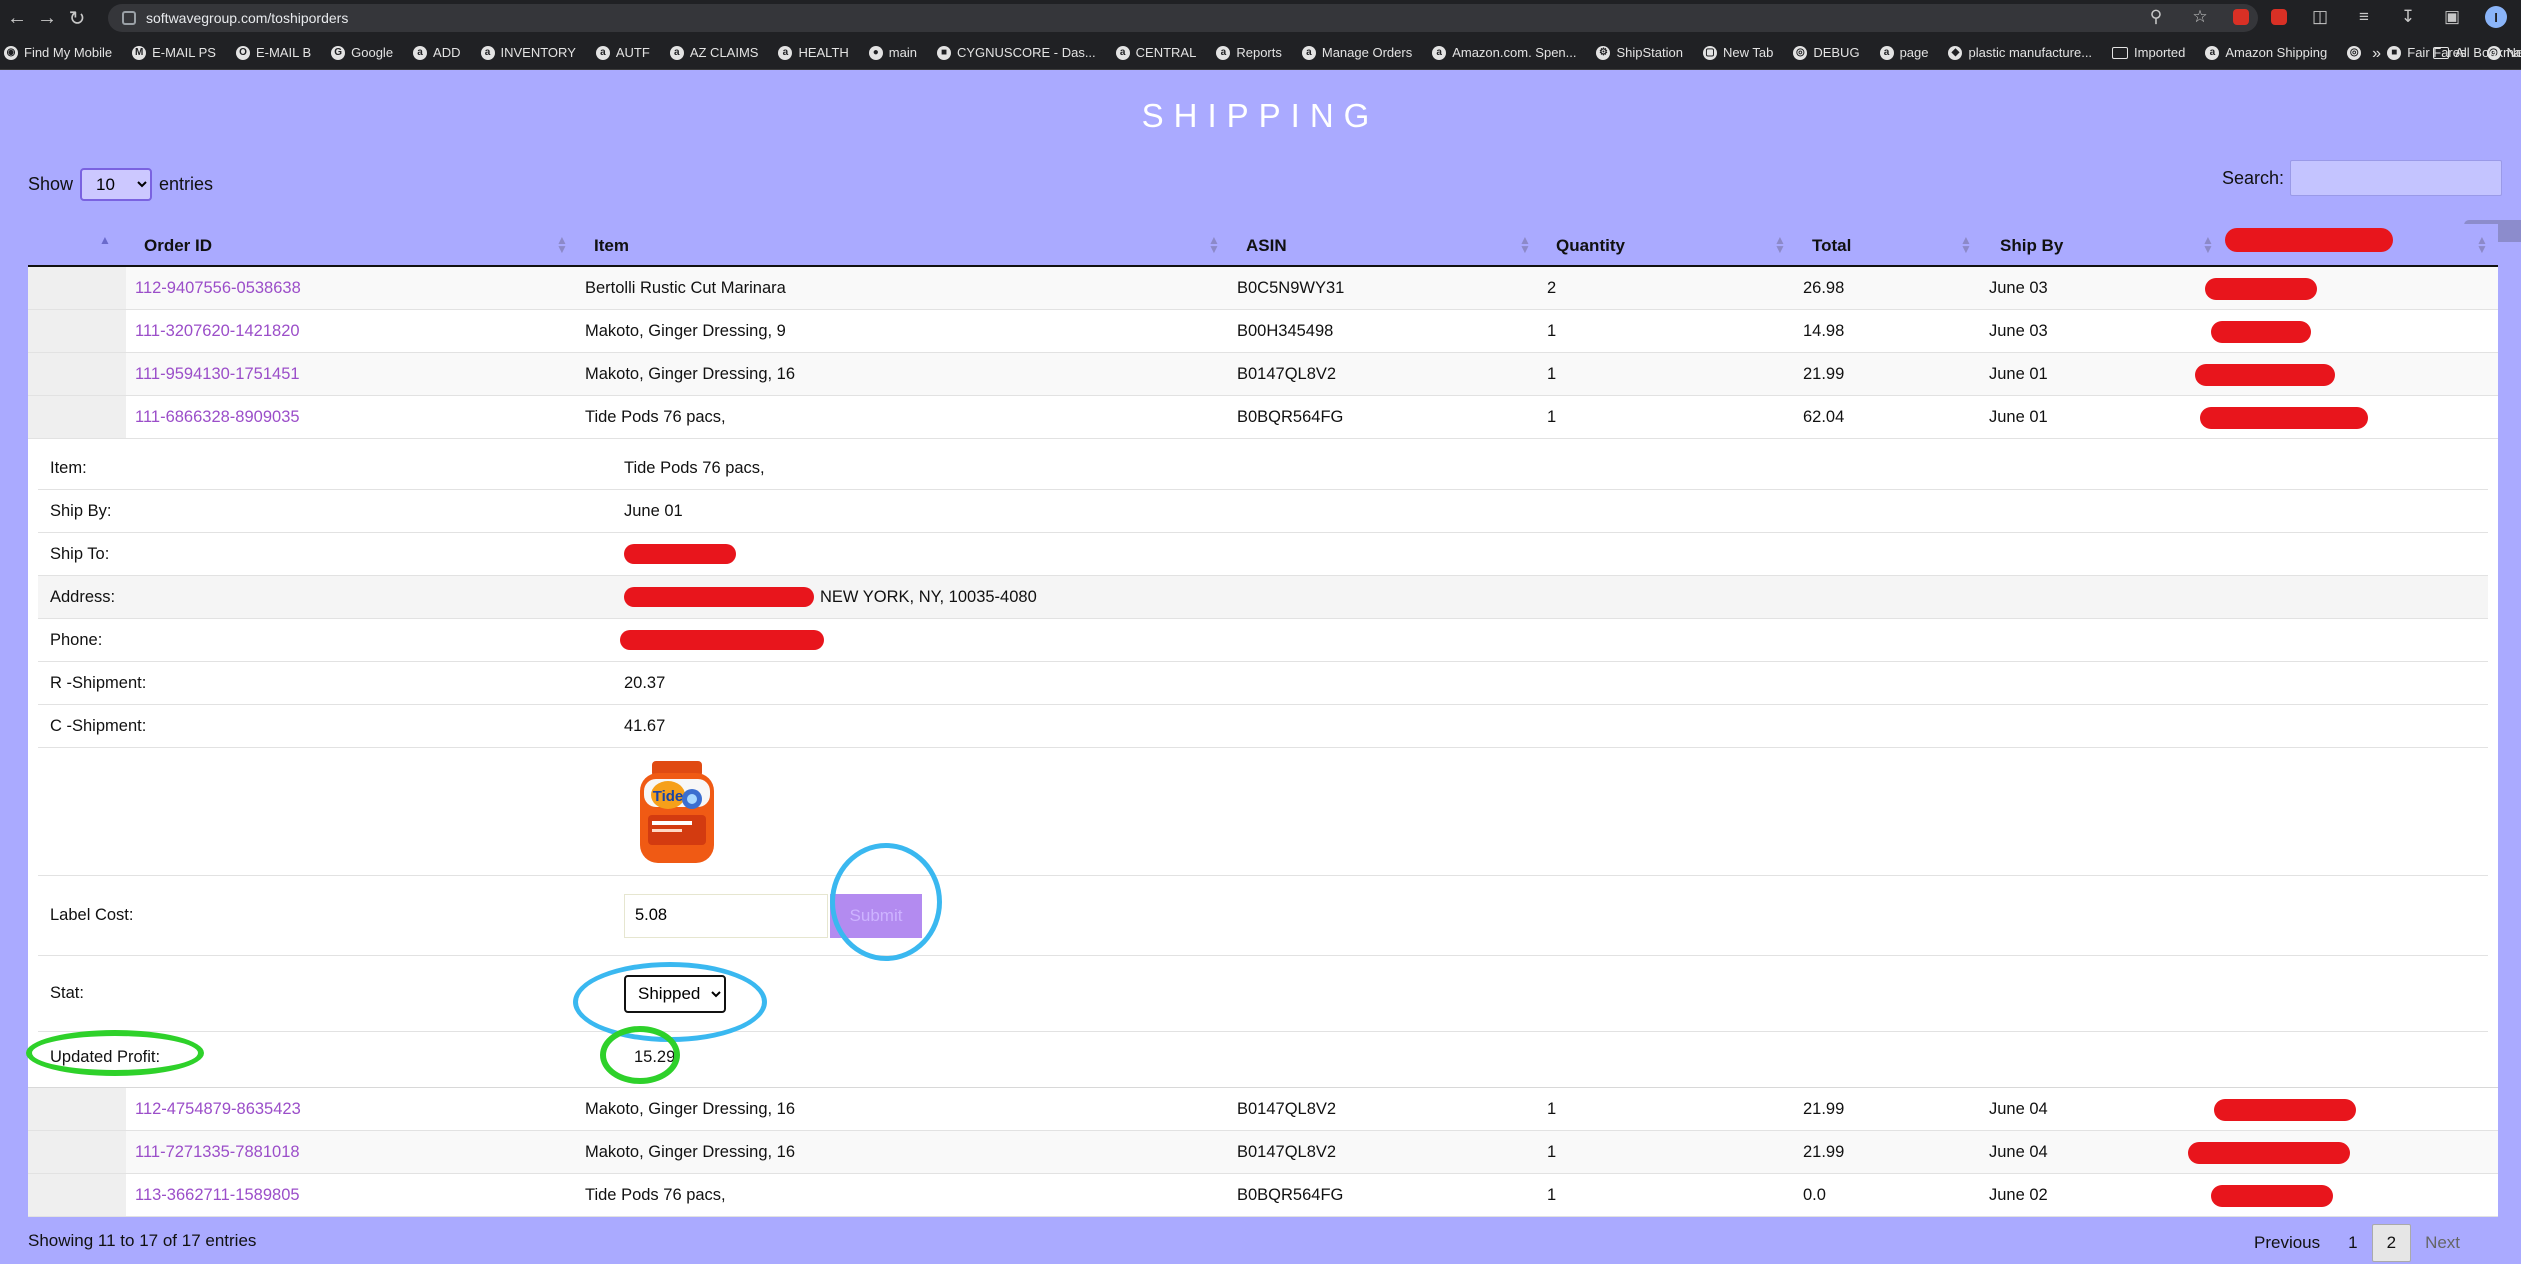  What do you see at coordinates (58, 52) in the screenshot?
I see `bookmark-item: ◉ Find My Mobile` at bounding box center [58, 52].